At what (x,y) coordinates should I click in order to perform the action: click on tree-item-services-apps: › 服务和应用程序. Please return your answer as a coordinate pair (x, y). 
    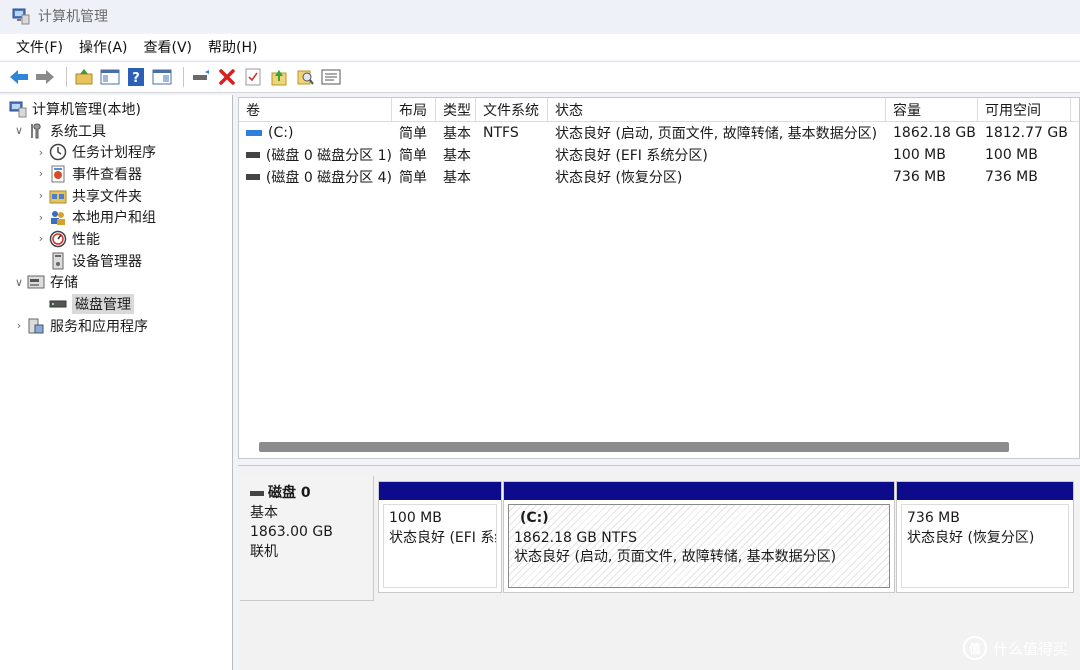
    Looking at the image, I should click on (116, 326).